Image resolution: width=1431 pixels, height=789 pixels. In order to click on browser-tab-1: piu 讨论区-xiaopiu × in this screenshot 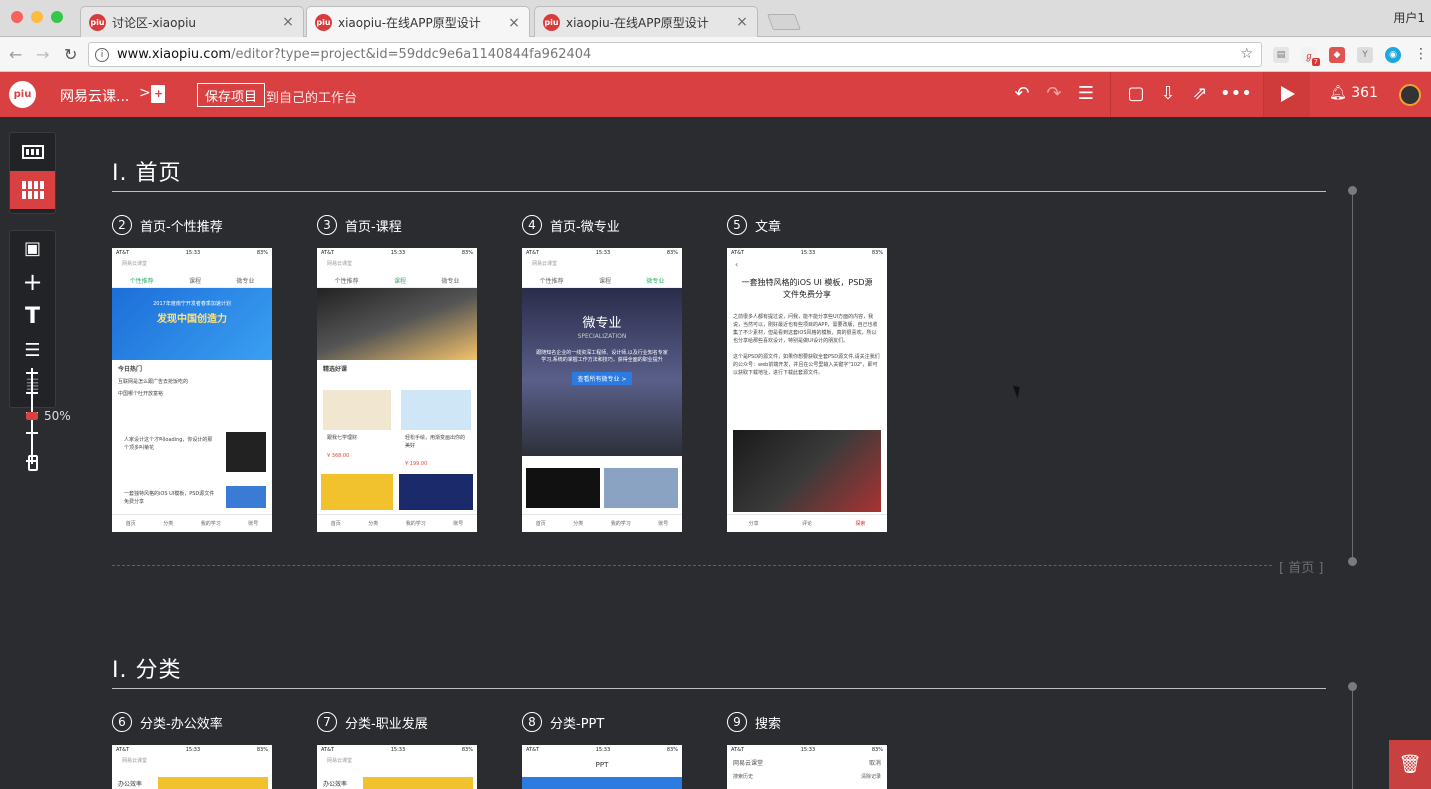, I will do `click(192, 21)`.